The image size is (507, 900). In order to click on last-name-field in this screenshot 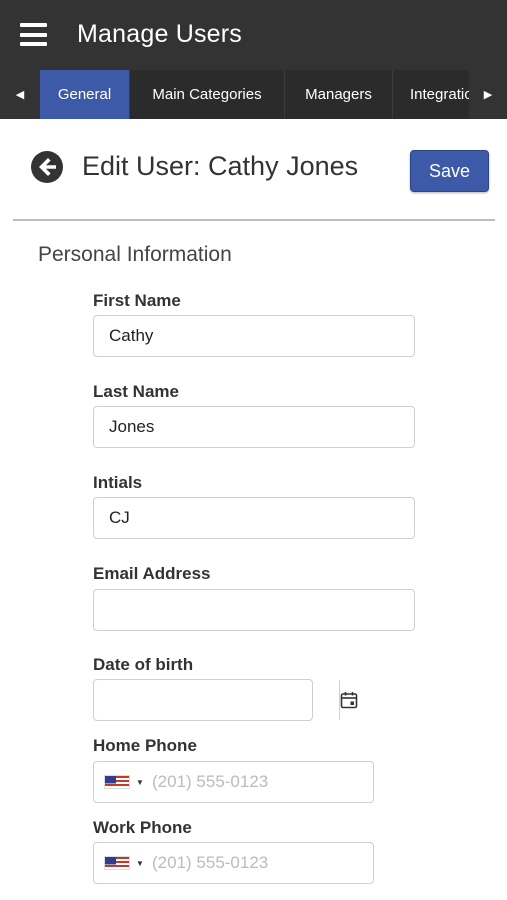, I will do `click(254, 427)`.